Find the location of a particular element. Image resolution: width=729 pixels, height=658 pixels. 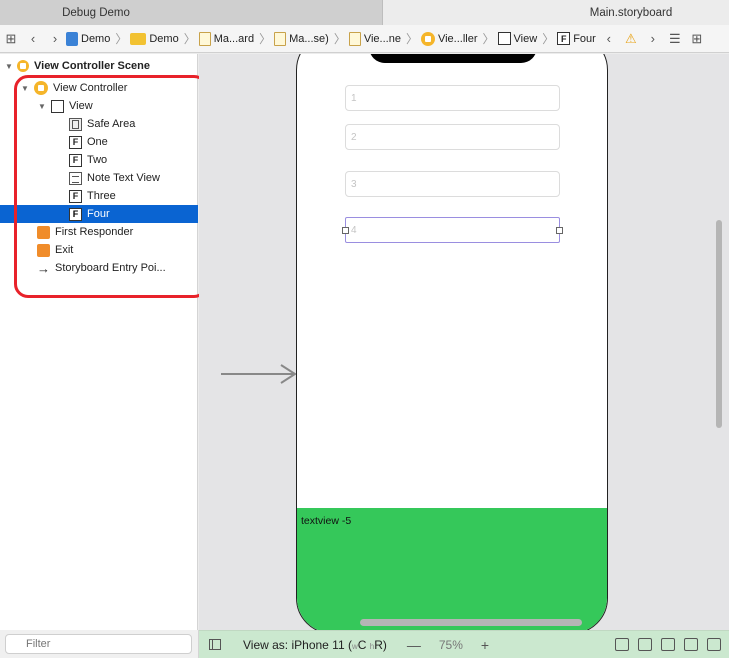

chevron-right-icon: › is located at coordinates (653, 39).